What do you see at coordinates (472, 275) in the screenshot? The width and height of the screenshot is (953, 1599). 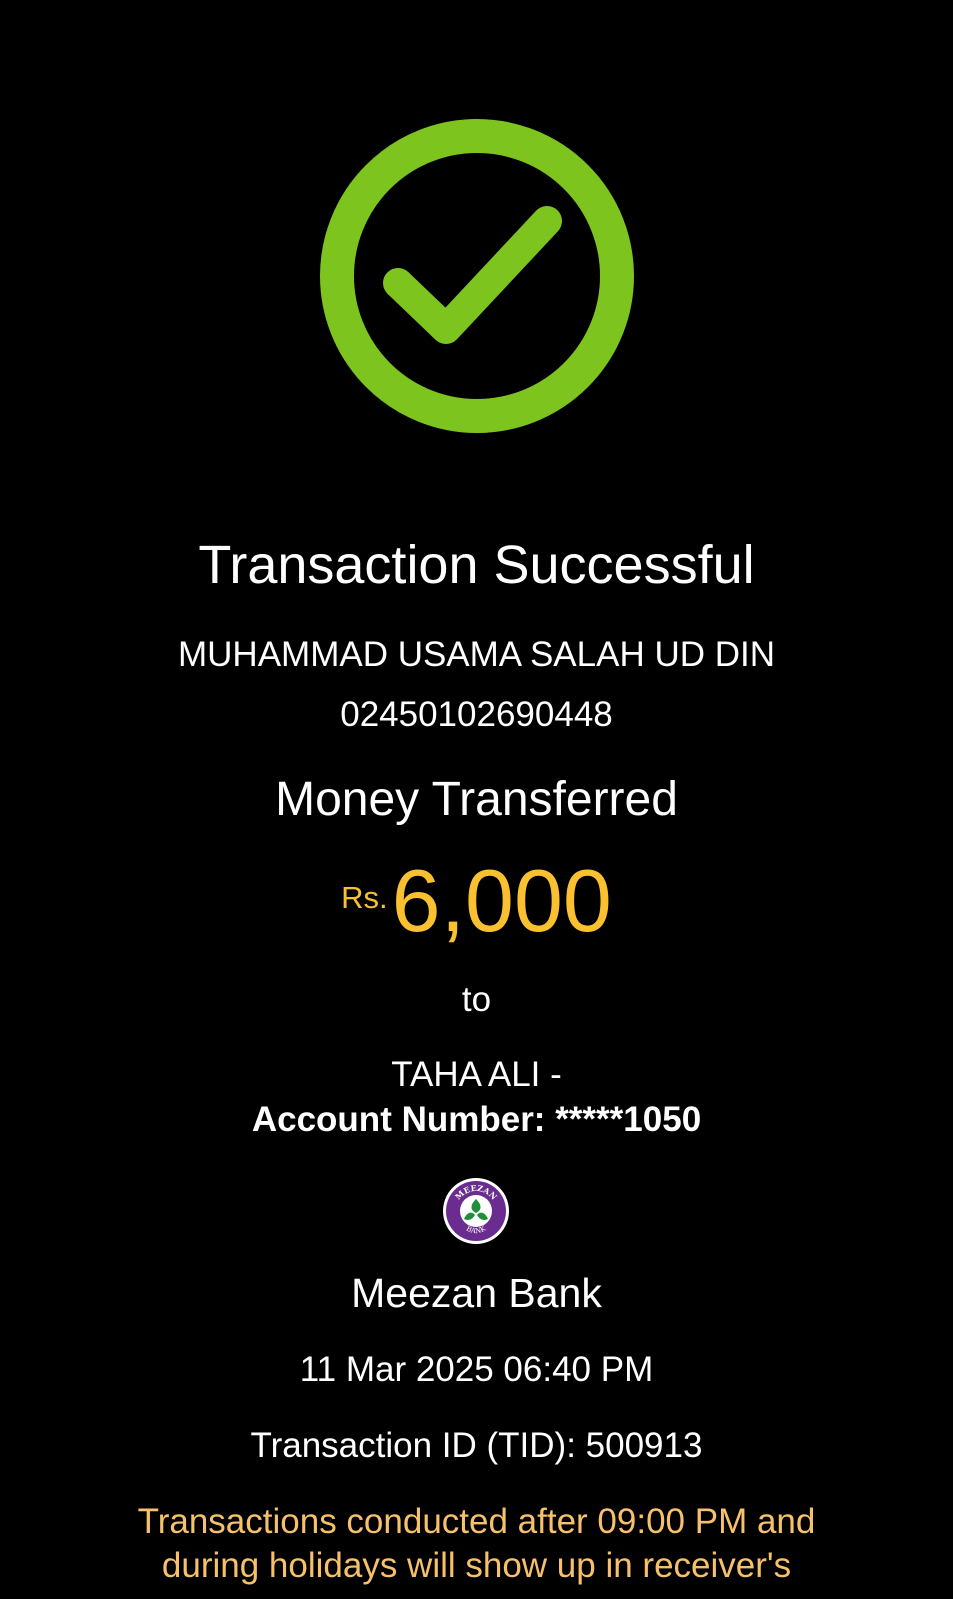 I see `check-mark` at bounding box center [472, 275].